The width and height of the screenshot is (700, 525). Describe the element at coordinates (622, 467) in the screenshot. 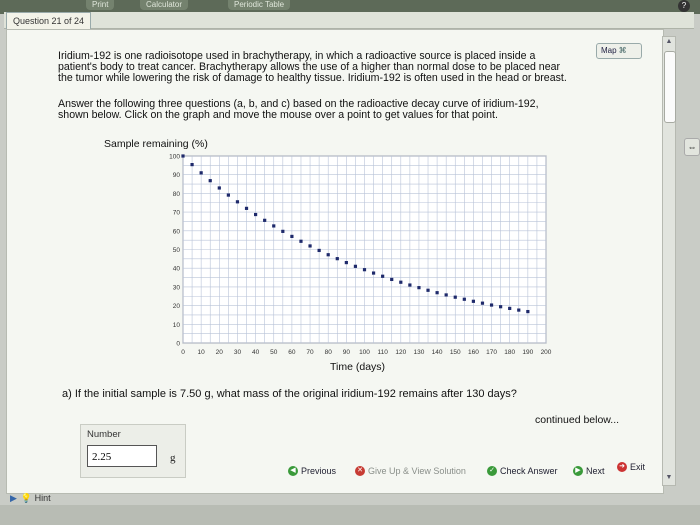

I see `exit-icon: ➜` at that location.